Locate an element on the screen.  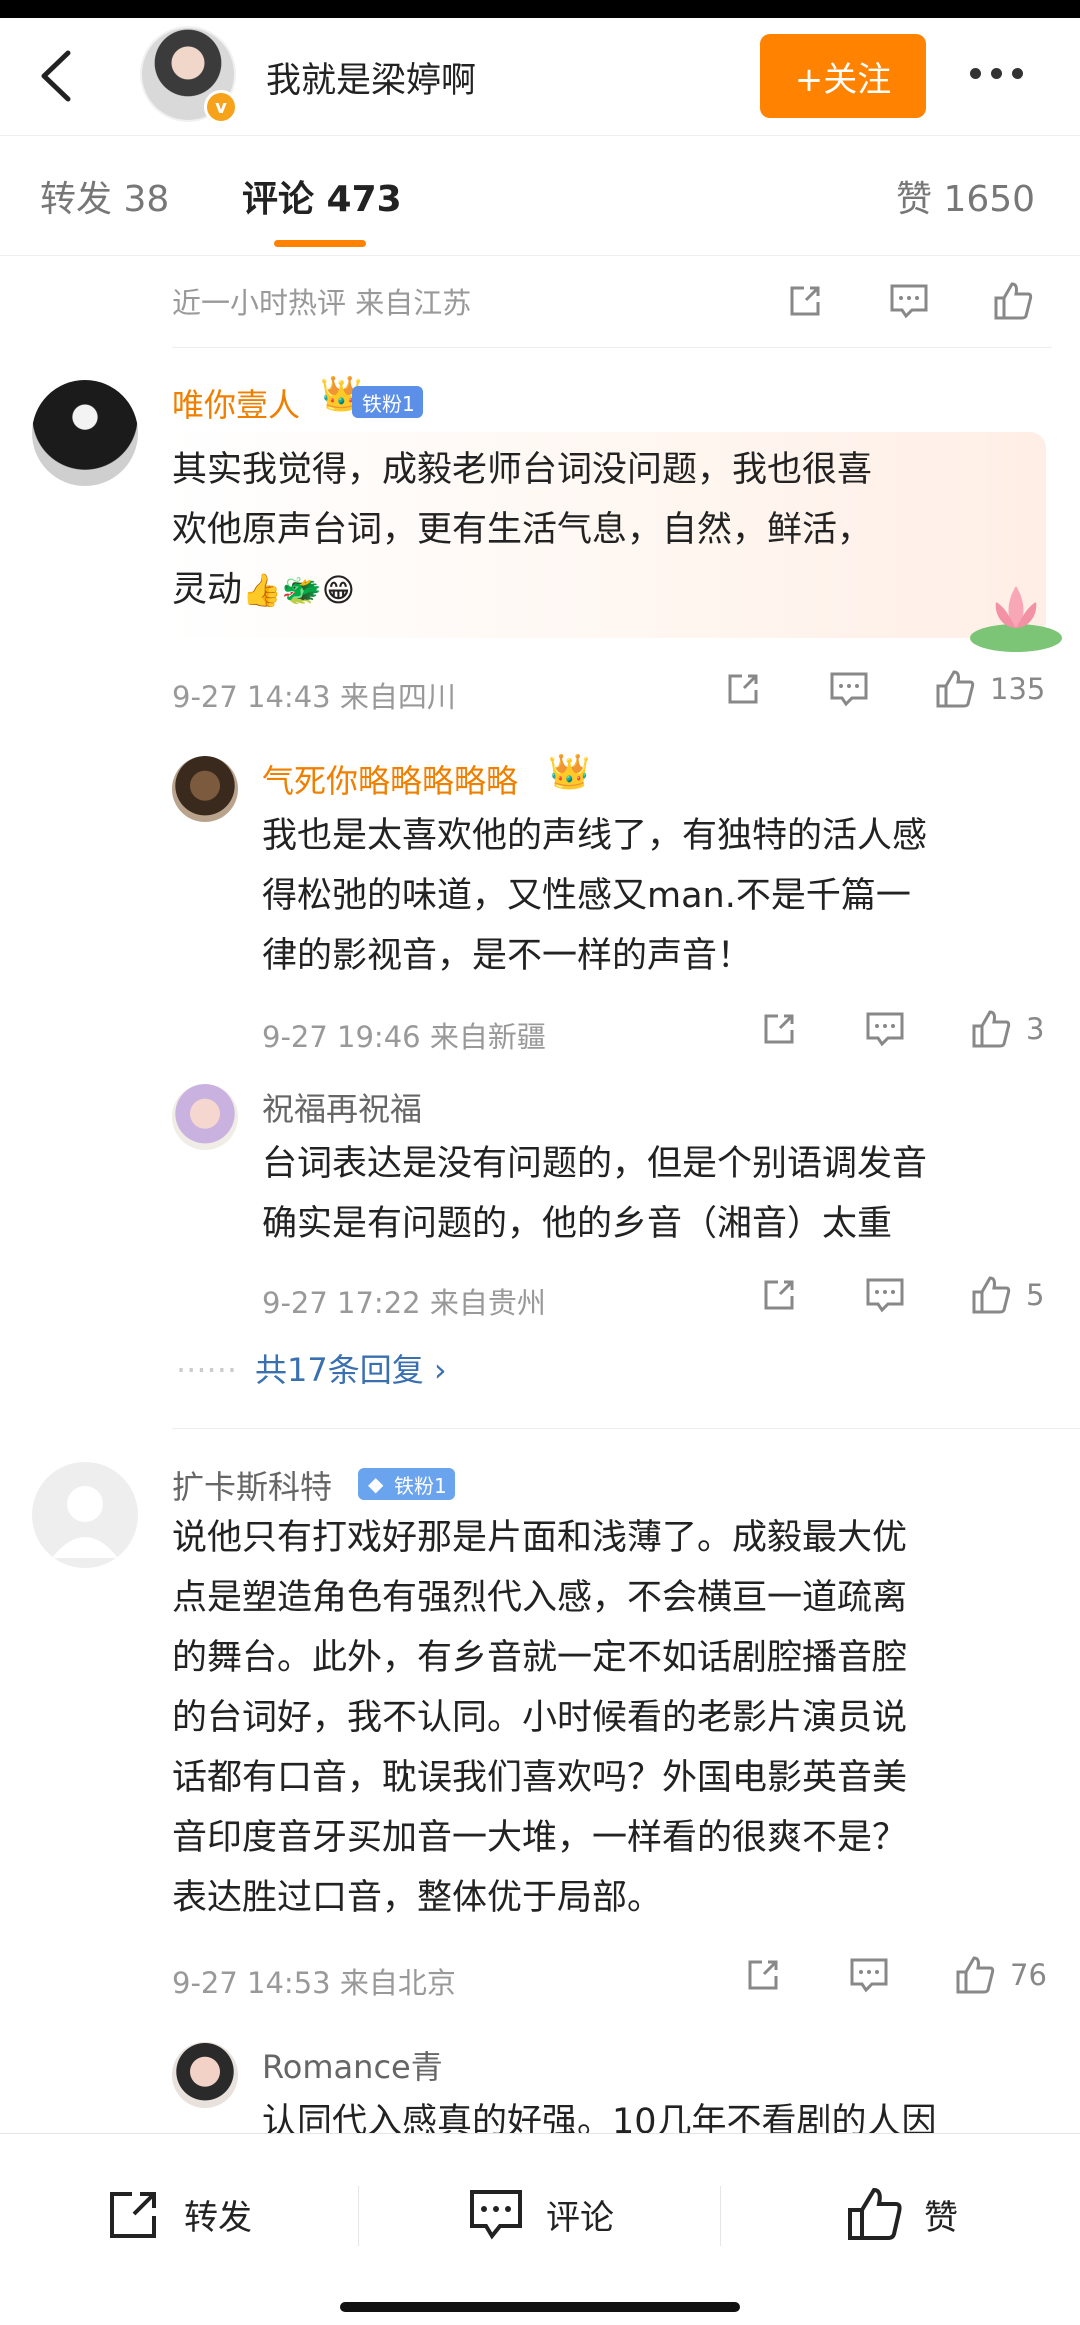
like-count: 5 is located at coordinates (1035, 1295).